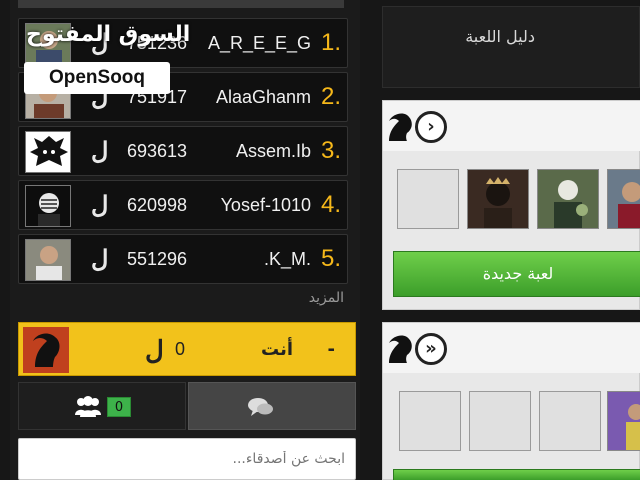 The width and height of the screenshot is (640, 480). Describe the element at coordinates (330, 96) in the screenshot. I see `player-rank: 2.` at that location.